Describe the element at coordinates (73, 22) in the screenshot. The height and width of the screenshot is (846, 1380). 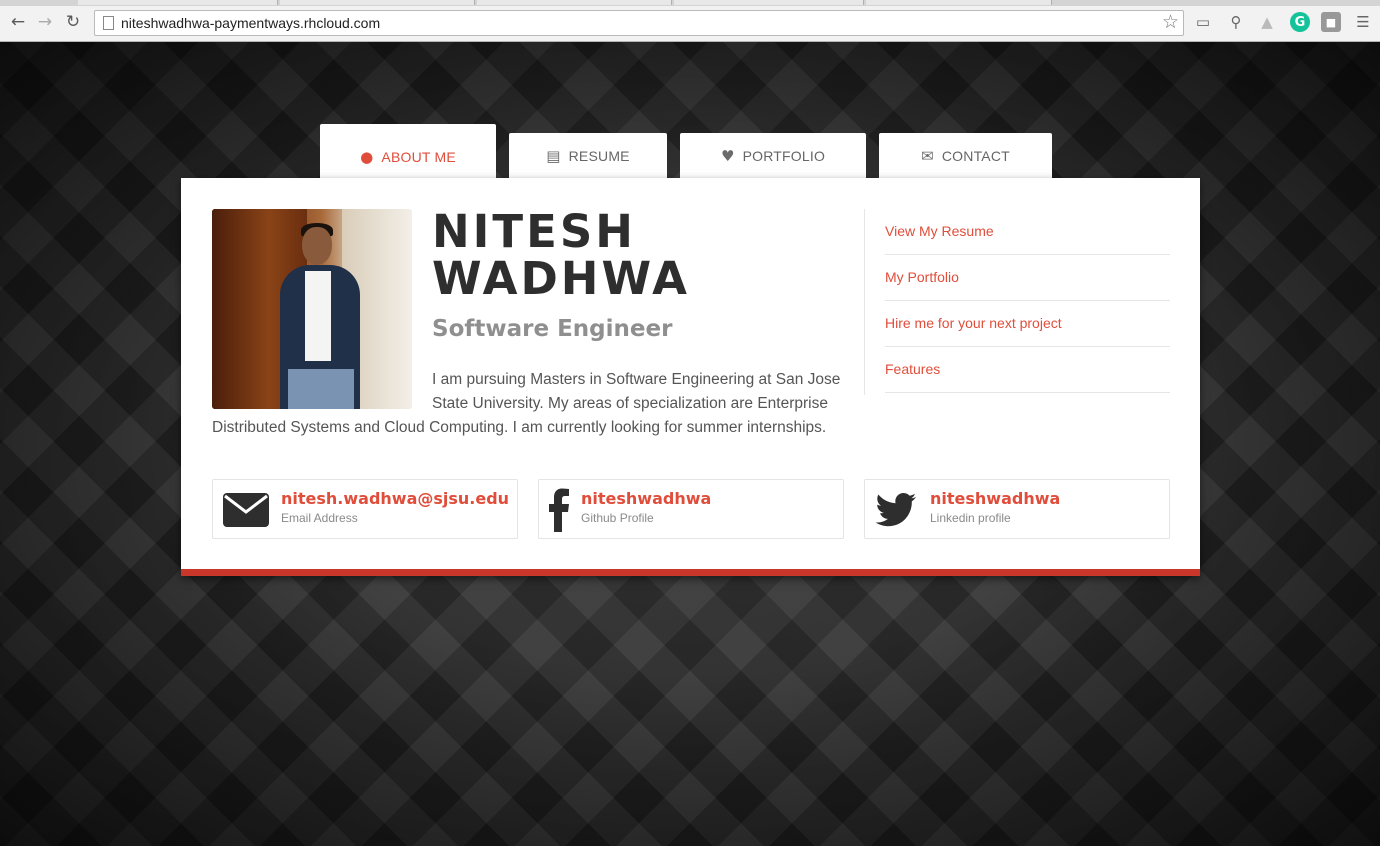
I see `reload-icon: ↻` at that location.